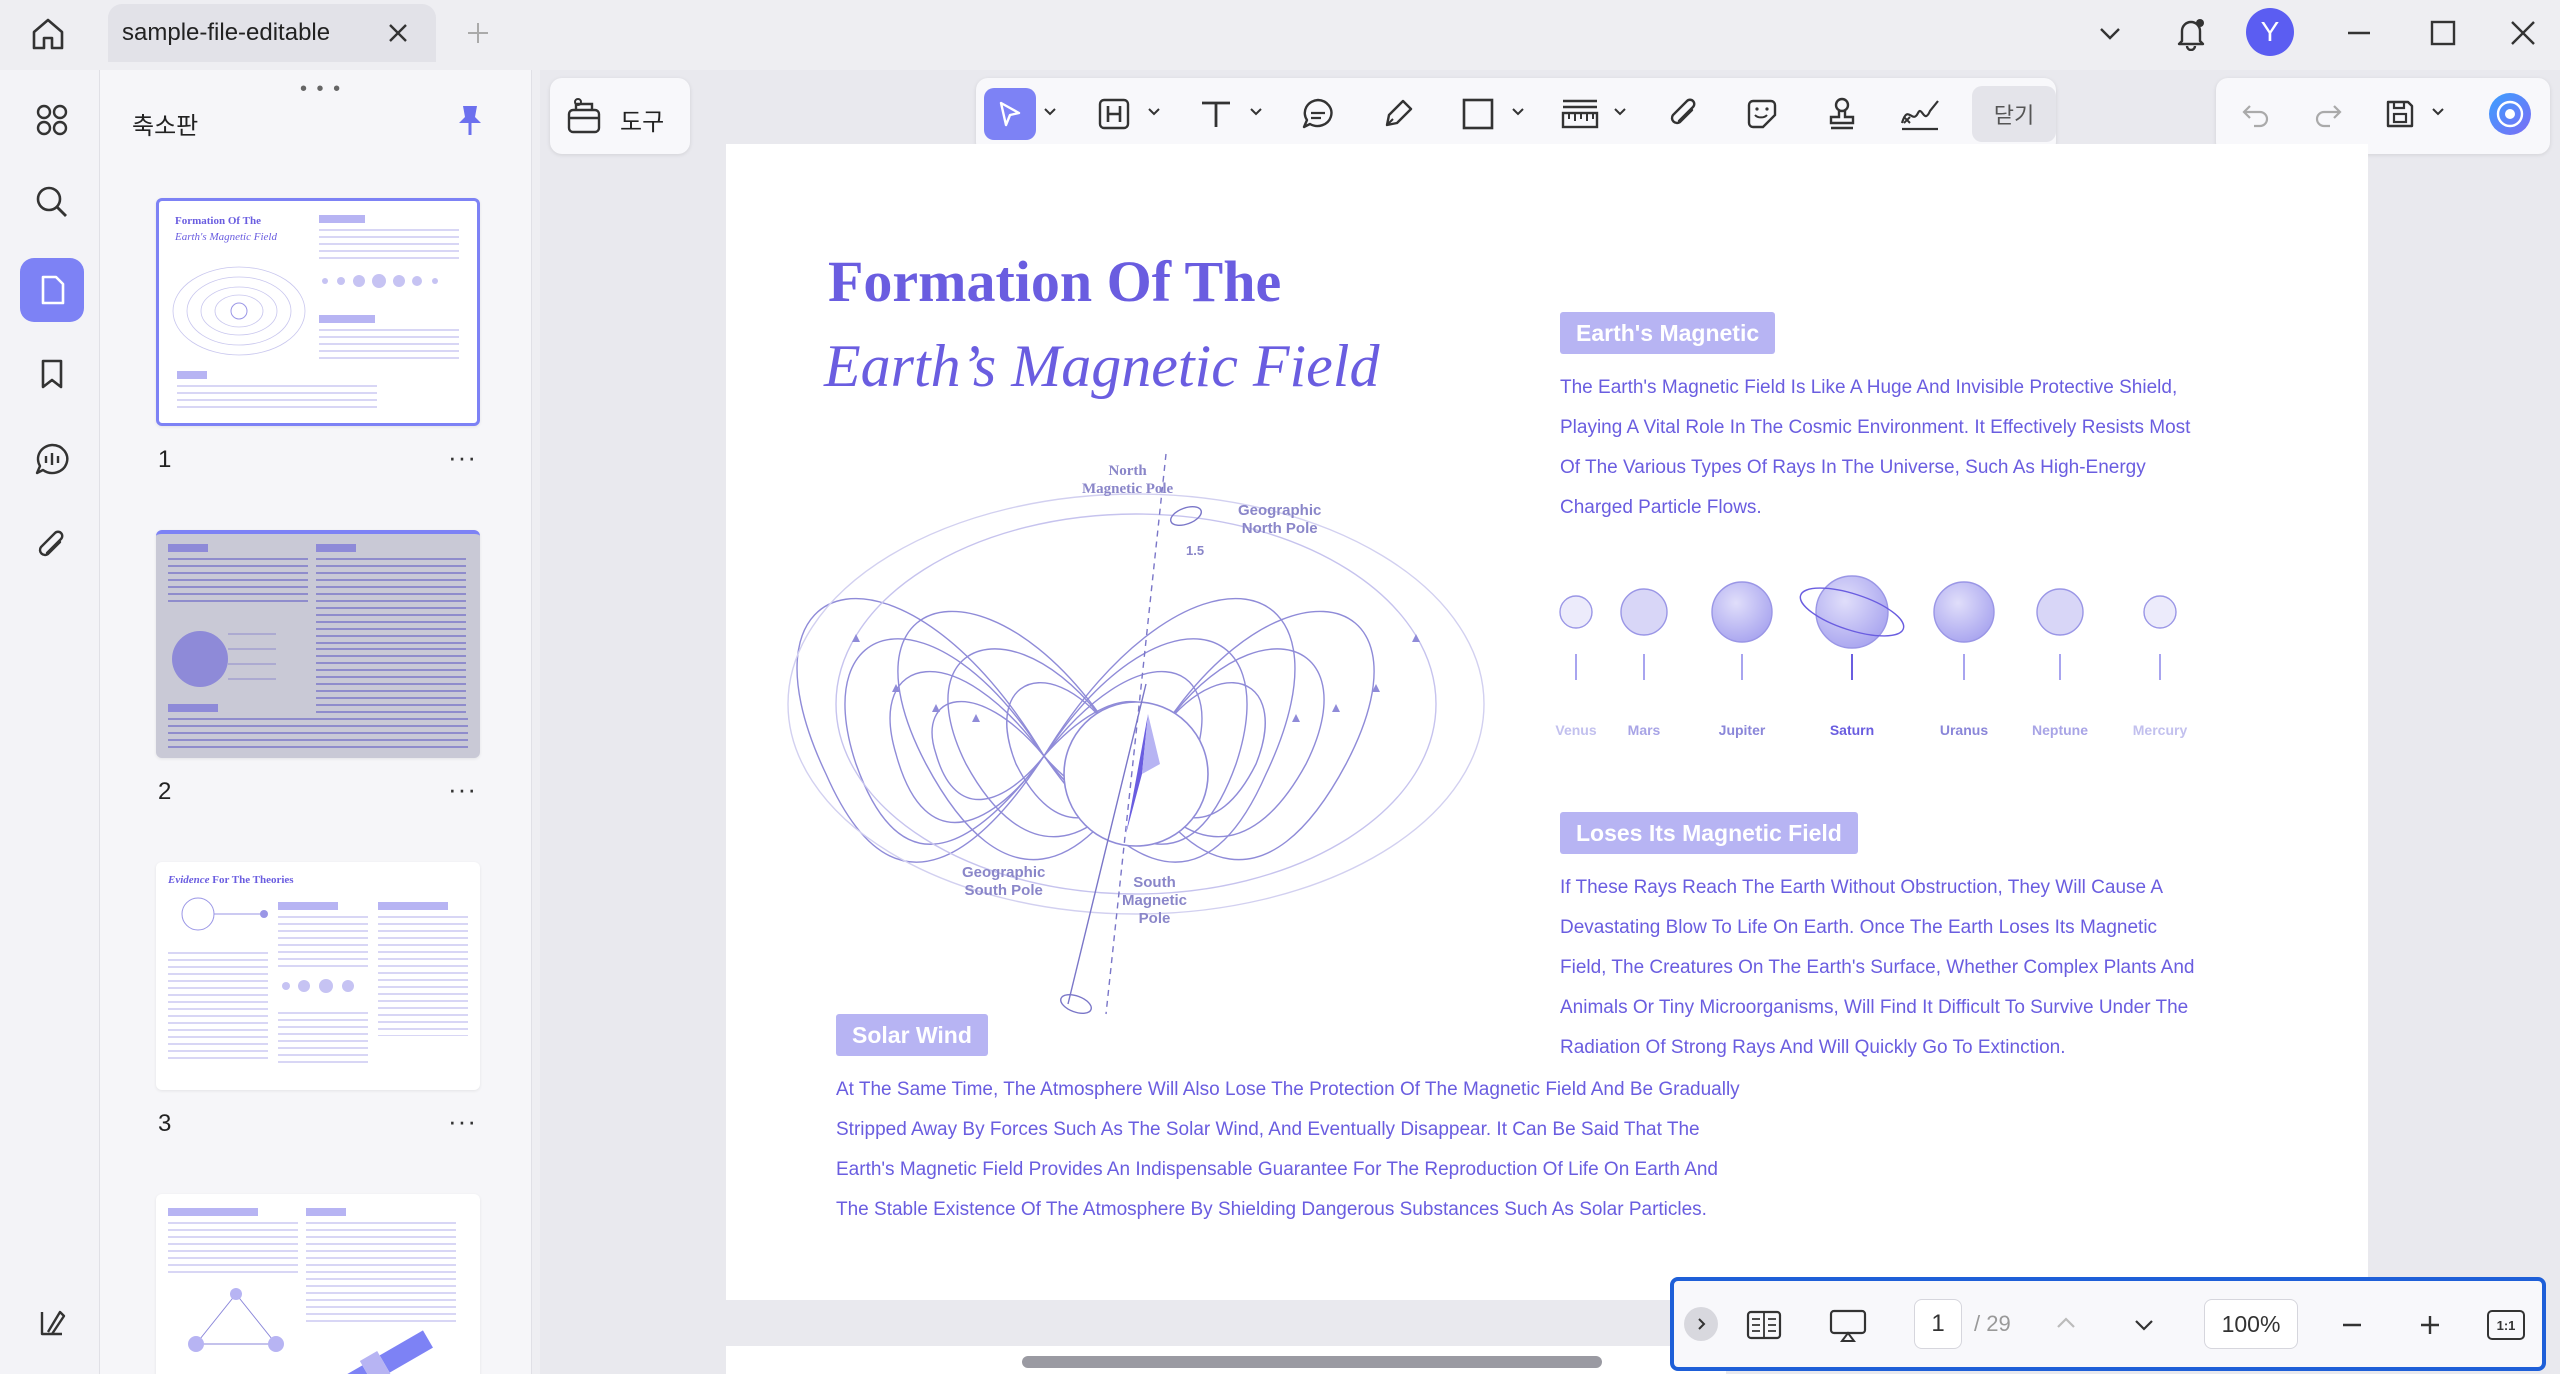 This screenshot has height=1374, width=2560. What do you see at coordinates (1644, 730) in the screenshot?
I see `planet-label: Mars` at bounding box center [1644, 730].